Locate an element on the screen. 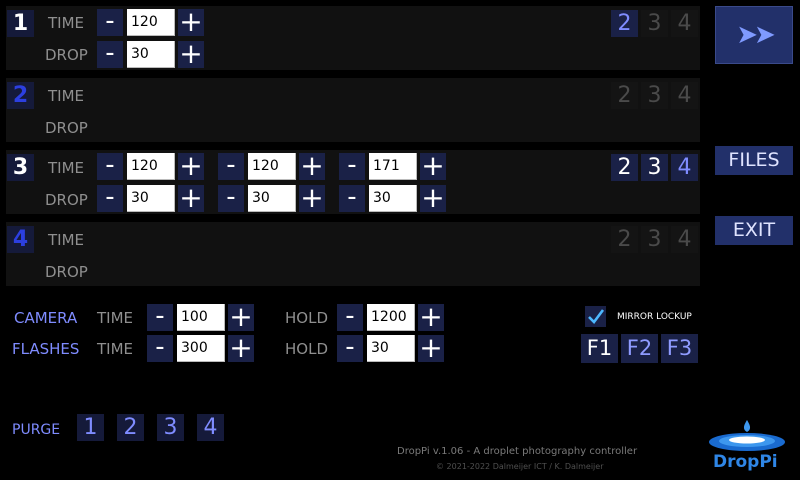 This screenshot has height=480, width=800. valve-3-drop-3-plus-button: + is located at coordinates (433, 198).